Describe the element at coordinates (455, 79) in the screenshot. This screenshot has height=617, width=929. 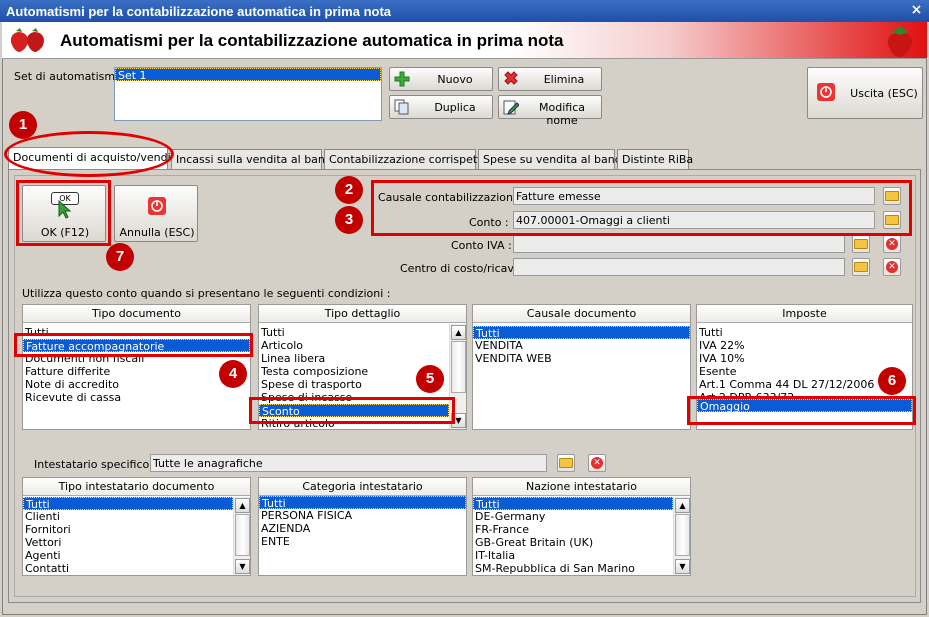
I see `nuovo-label: Nuovo` at that location.